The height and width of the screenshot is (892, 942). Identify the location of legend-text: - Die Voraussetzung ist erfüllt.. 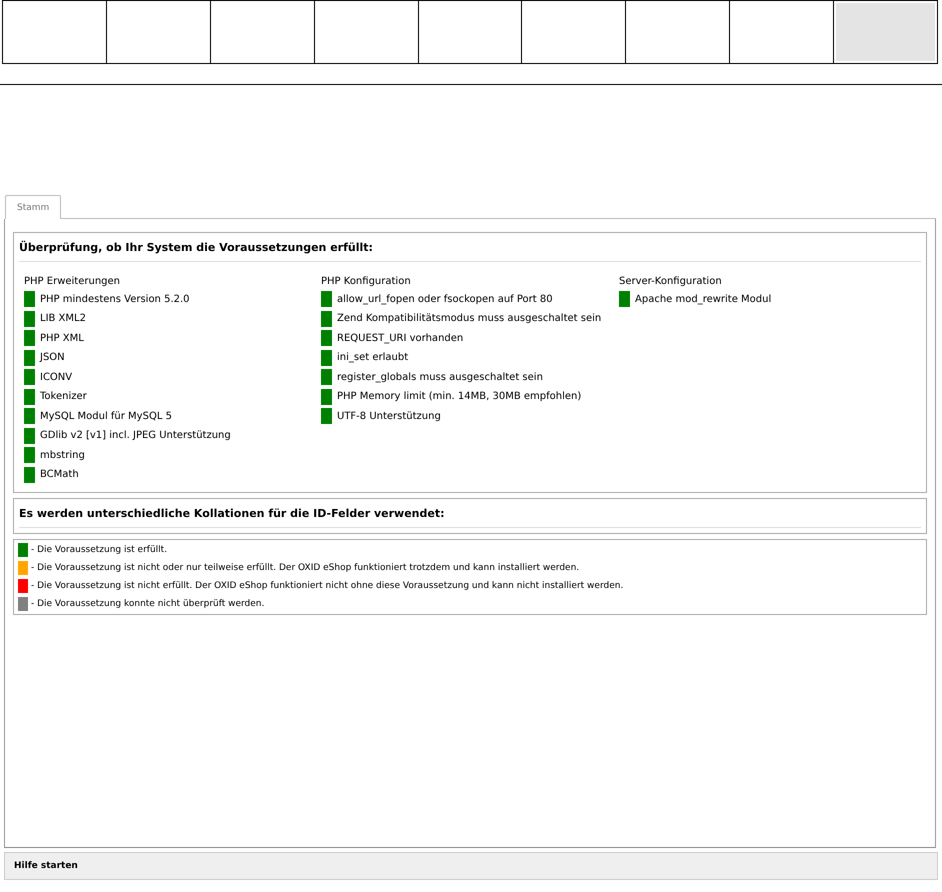
(99, 550).